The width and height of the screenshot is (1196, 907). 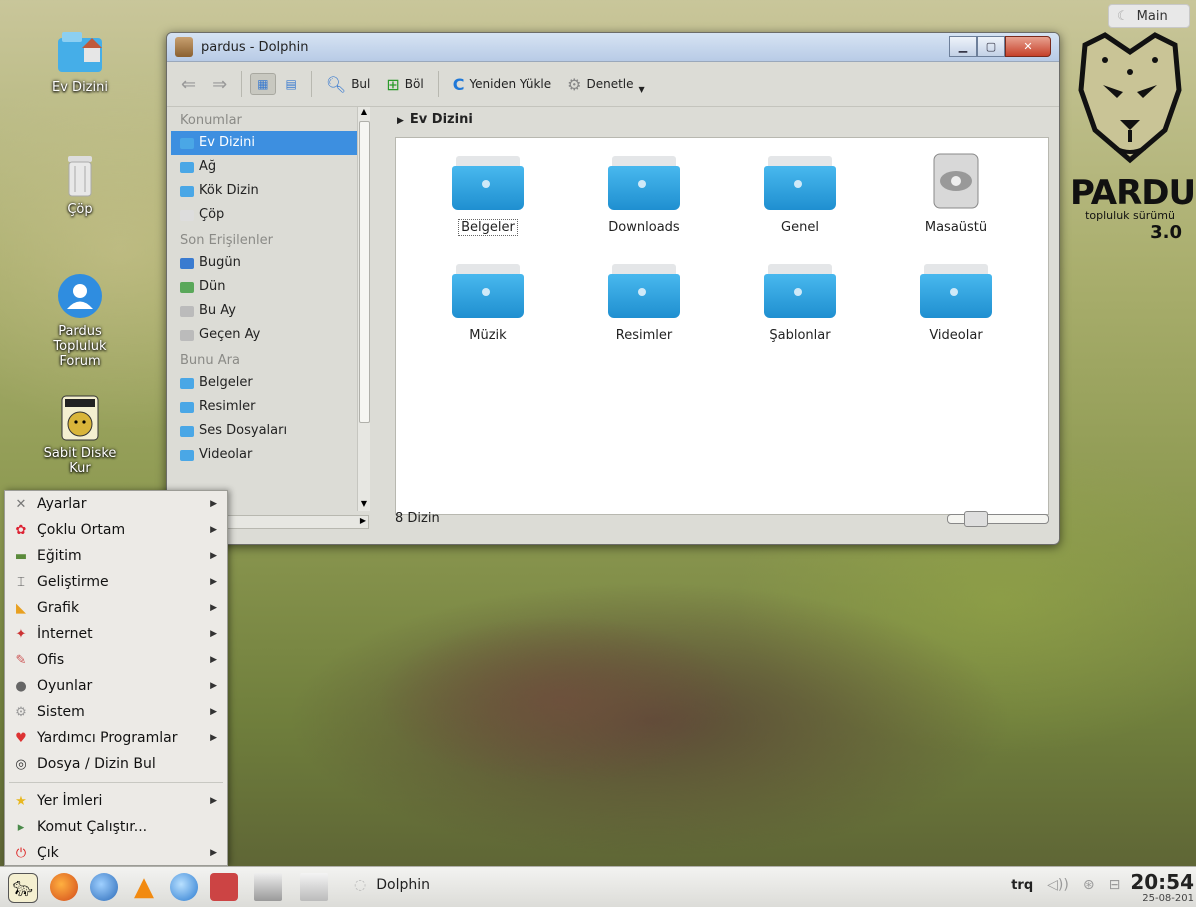 I want to click on file-item: Videolar, so click(x=956, y=301).